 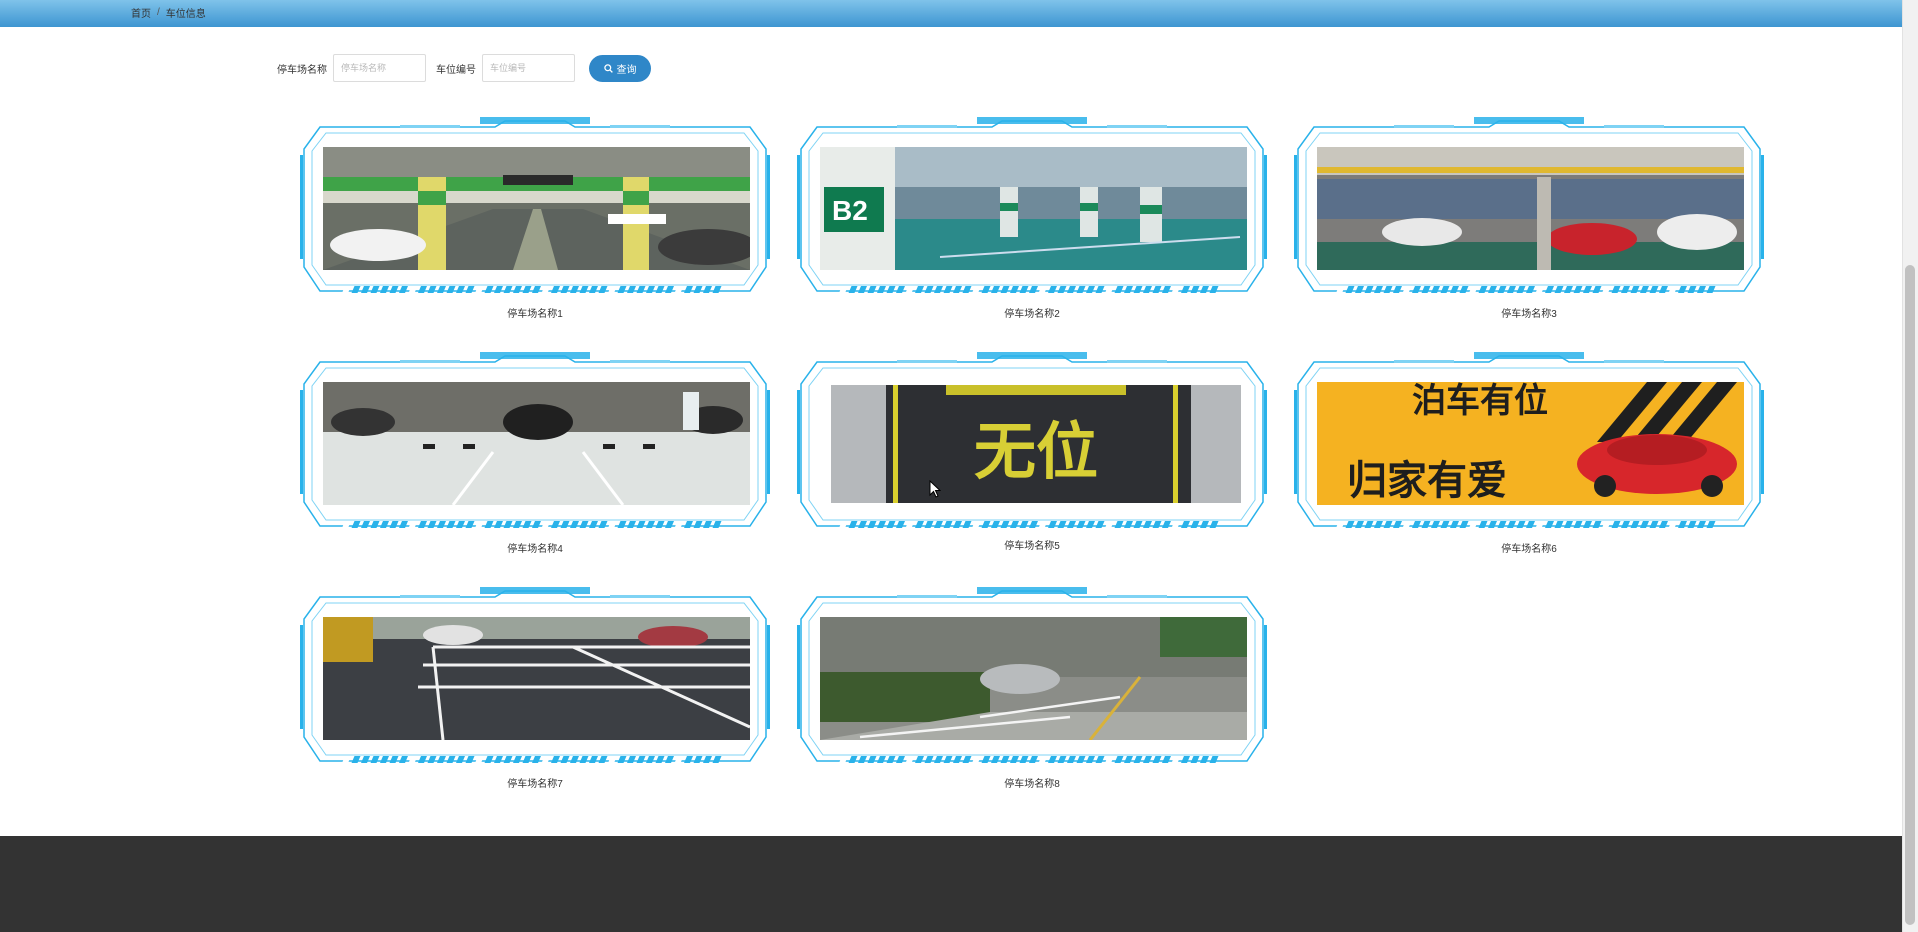 What do you see at coordinates (379, 68) in the screenshot?
I see `lot-name-input` at bounding box center [379, 68].